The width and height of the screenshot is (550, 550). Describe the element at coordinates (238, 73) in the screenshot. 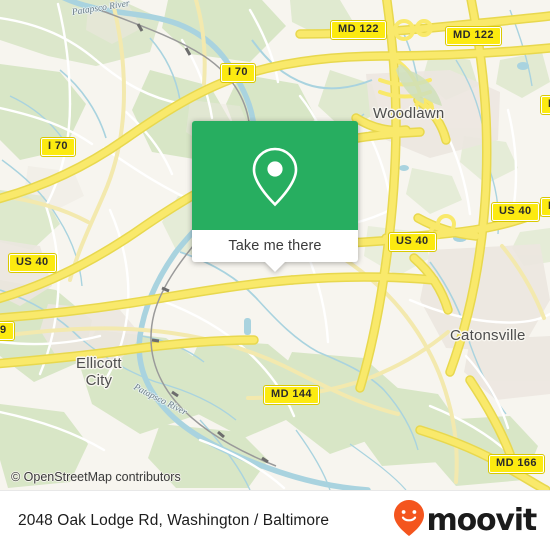

I see `road-shield-i-70-top: I 70` at that location.